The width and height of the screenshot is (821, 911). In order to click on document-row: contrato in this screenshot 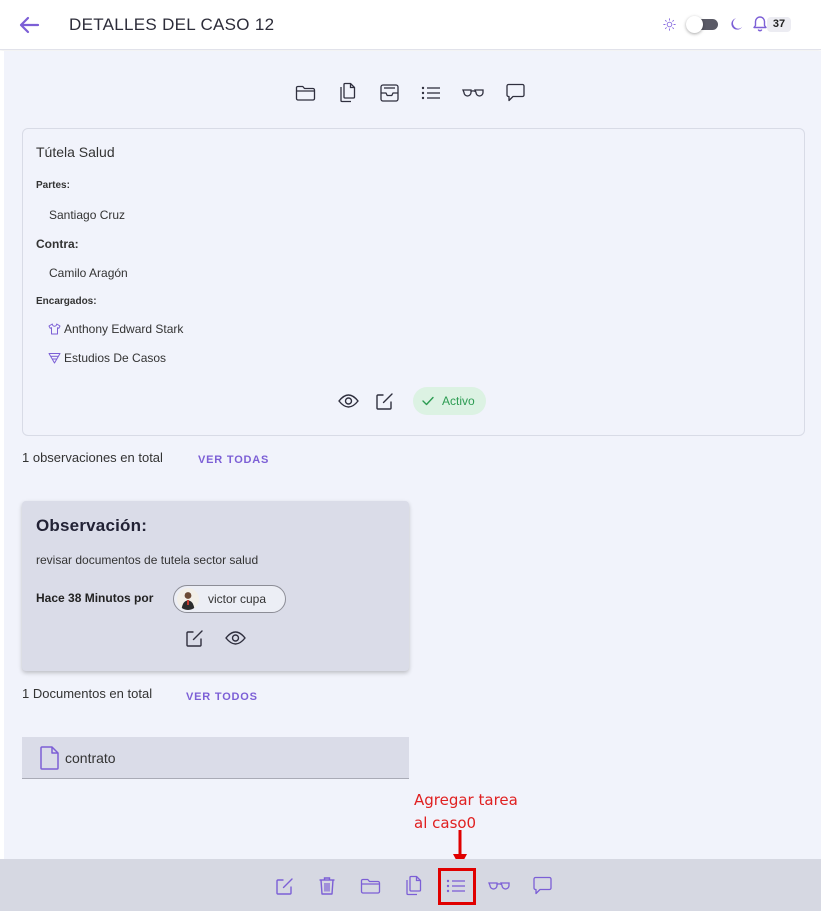, I will do `click(215, 758)`.